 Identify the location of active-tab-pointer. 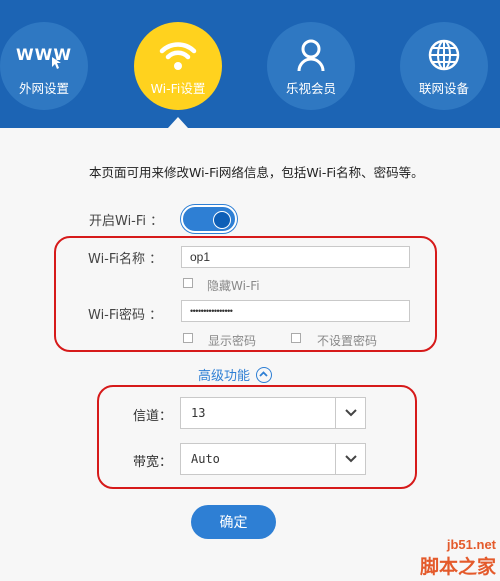
(178, 122).